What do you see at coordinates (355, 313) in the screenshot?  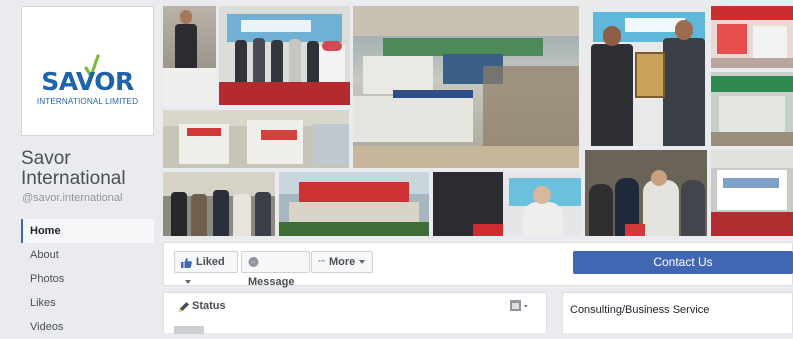 I see `status-composer: Status` at bounding box center [355, 313].